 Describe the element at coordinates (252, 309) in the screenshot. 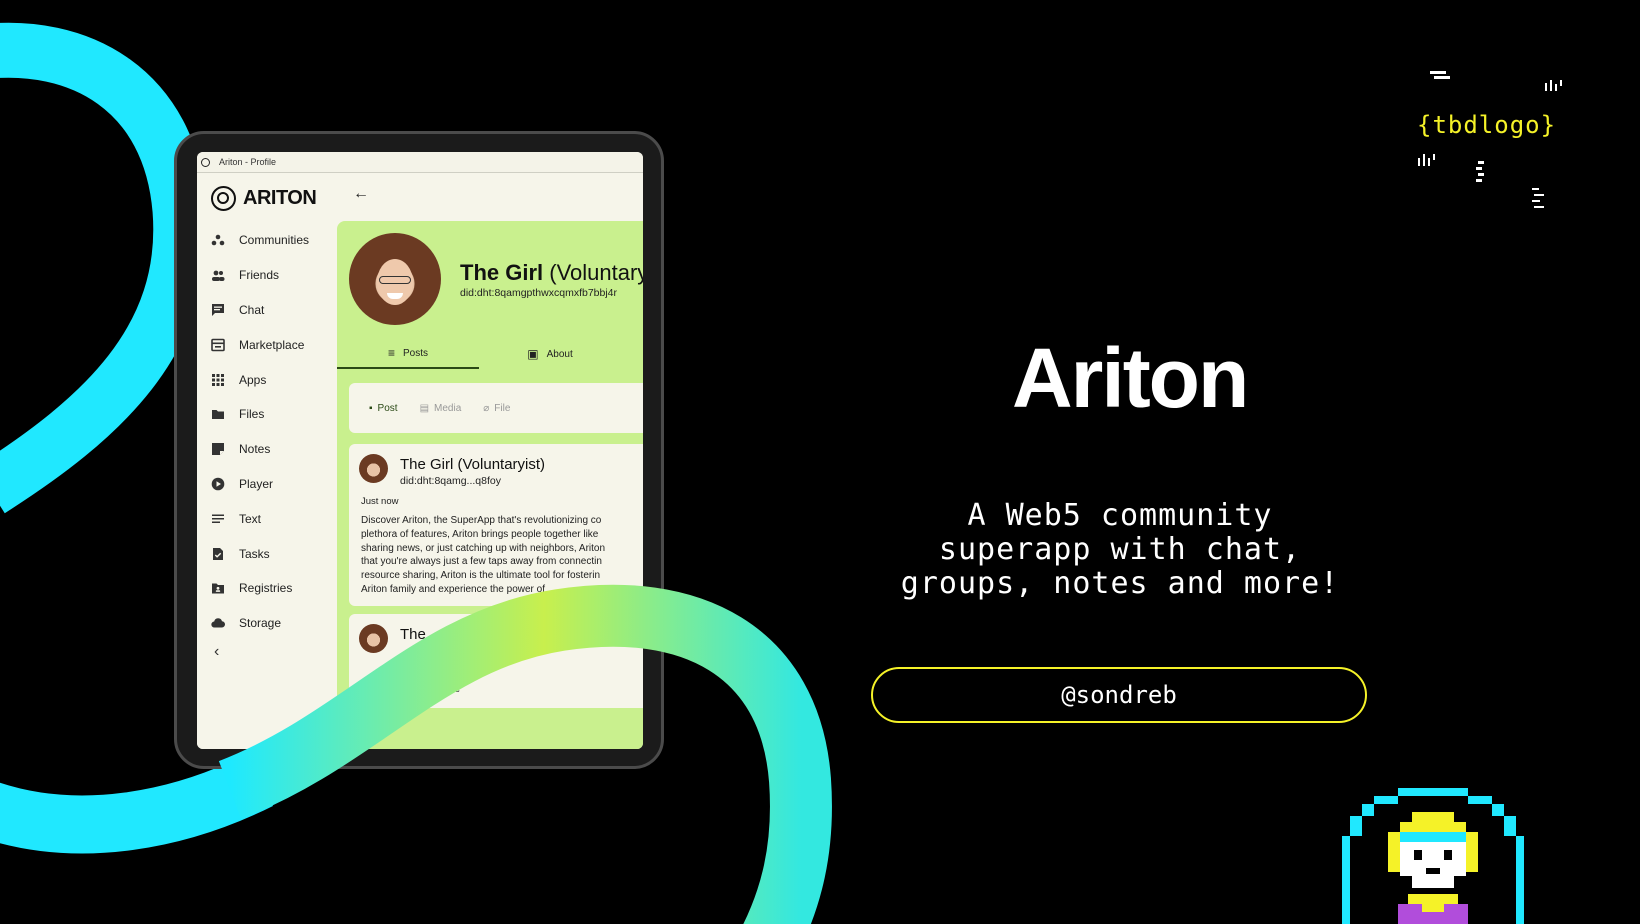

I see `sidebar-item-label: Chat` at that location.